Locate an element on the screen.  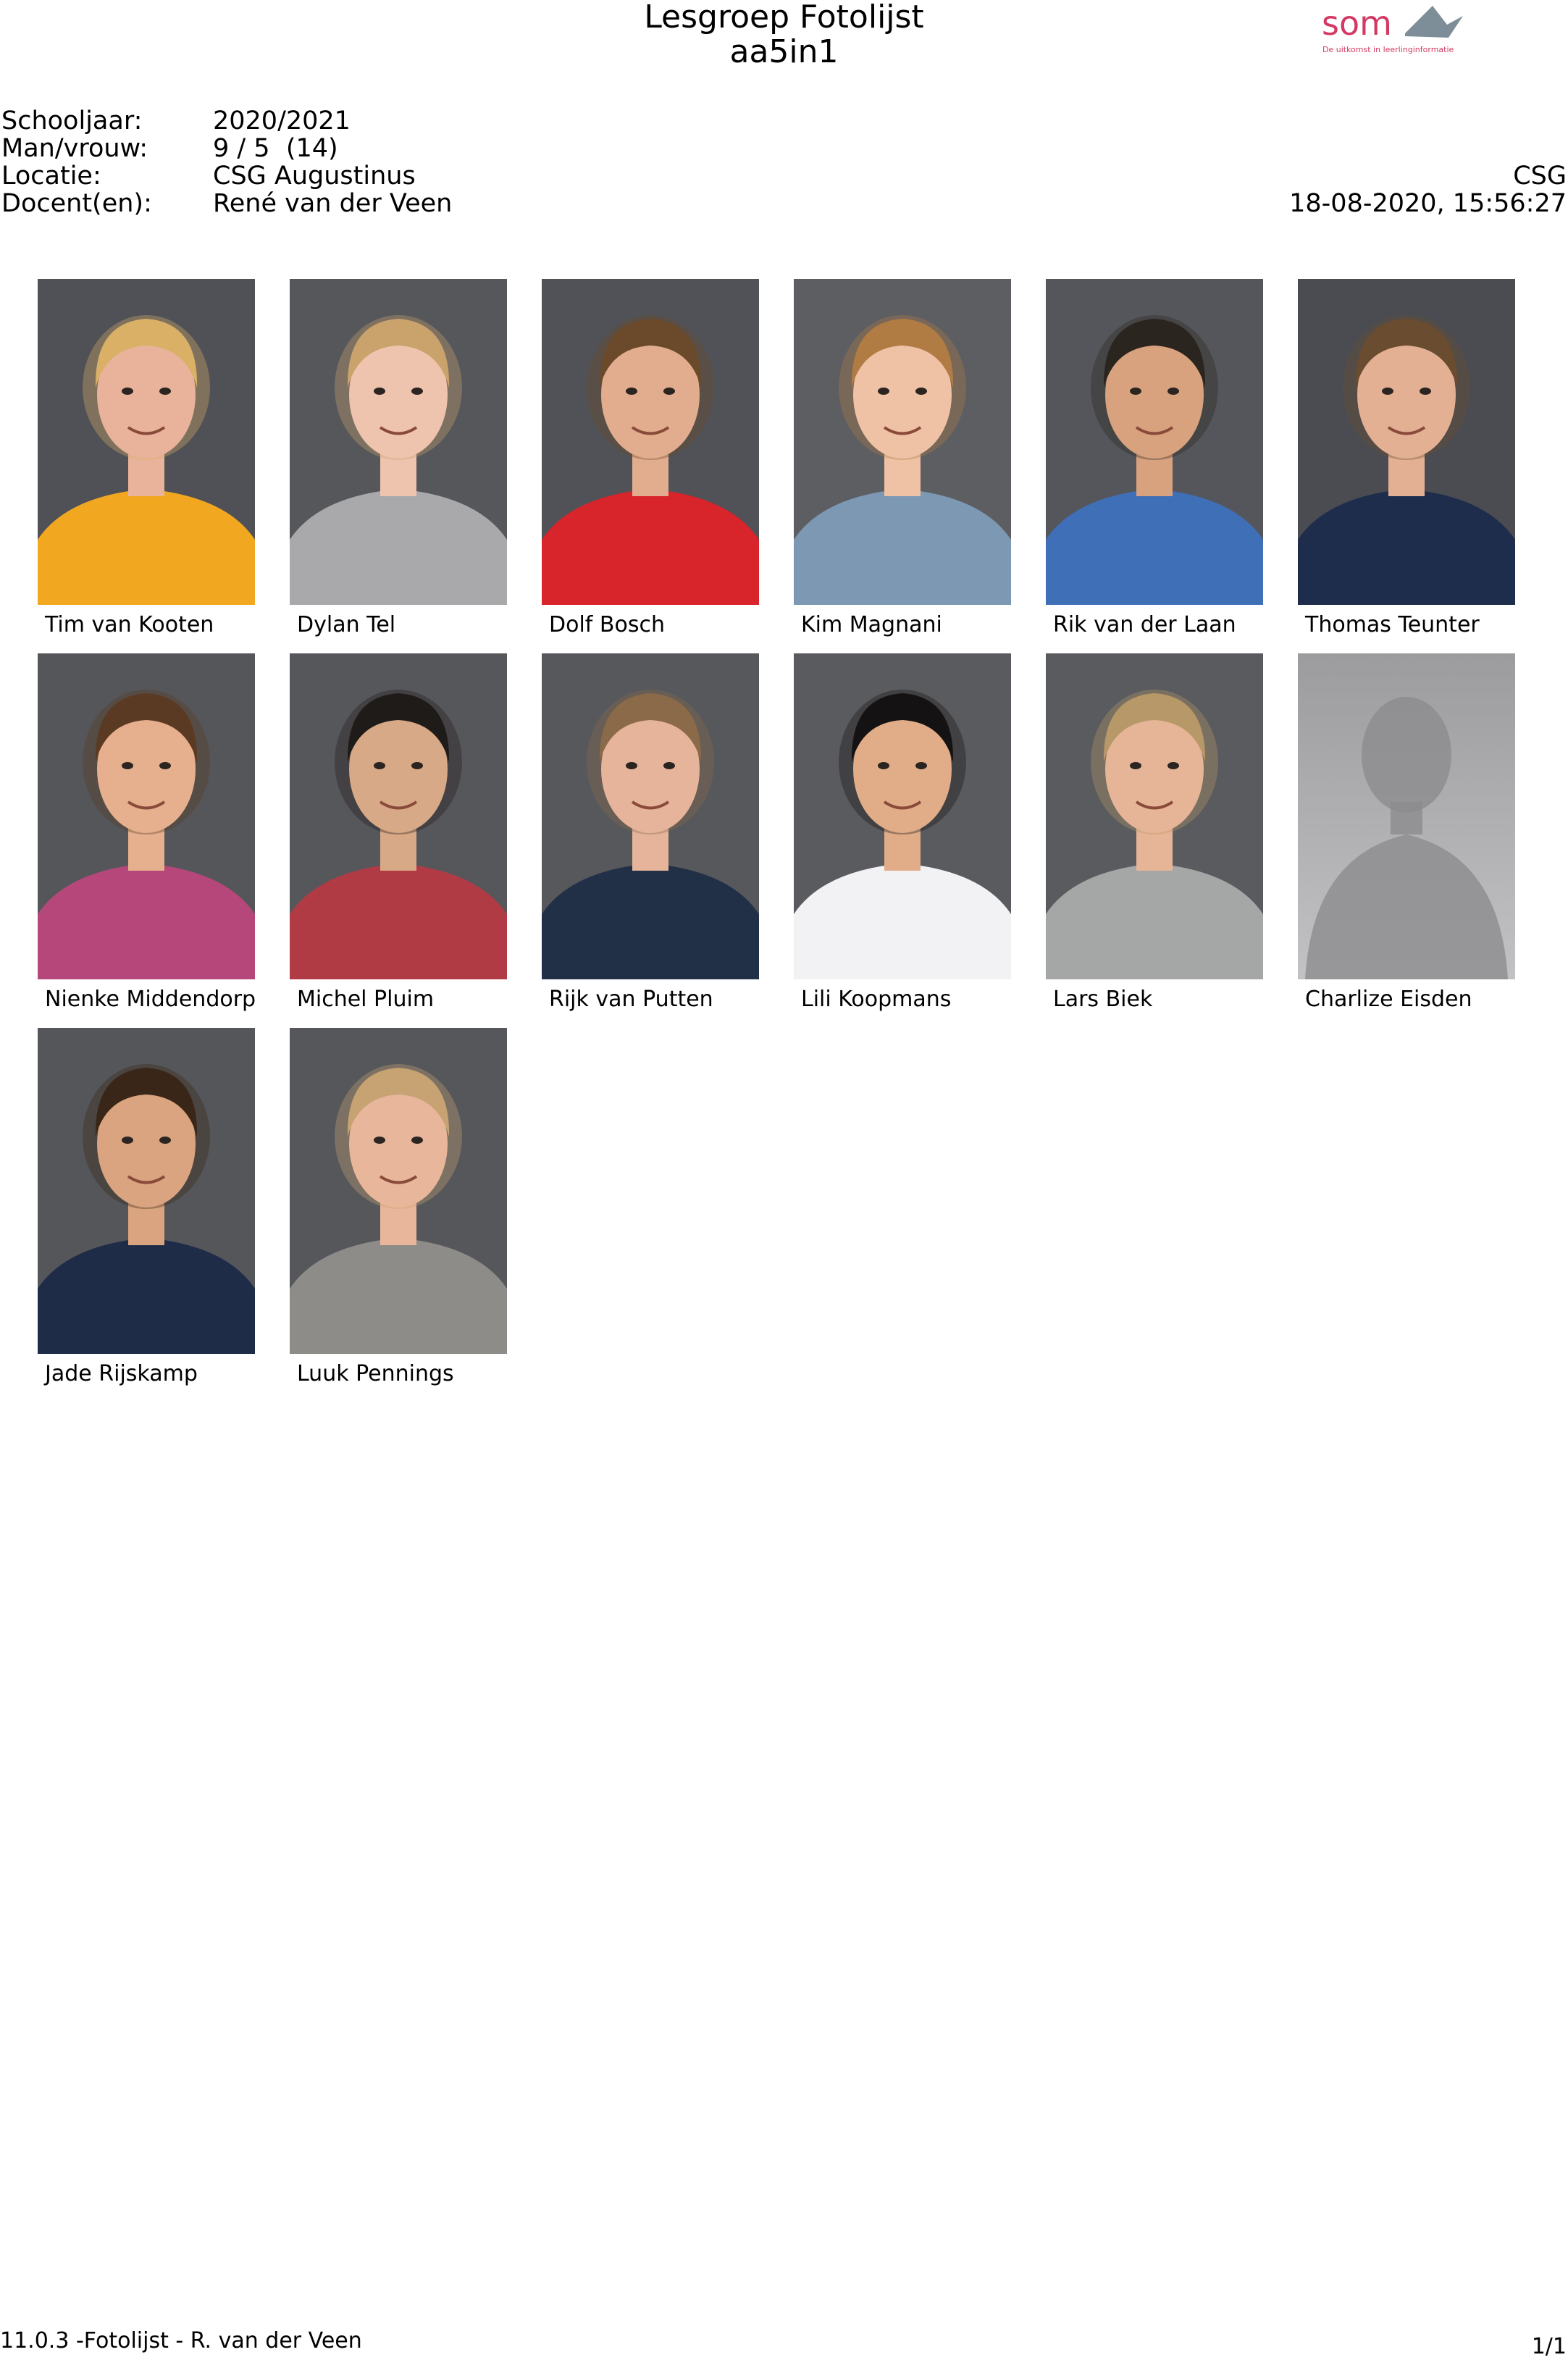
som-logo-icon: som De uitkomst in leerlinginformatie is located at coordinates (1392, 29).